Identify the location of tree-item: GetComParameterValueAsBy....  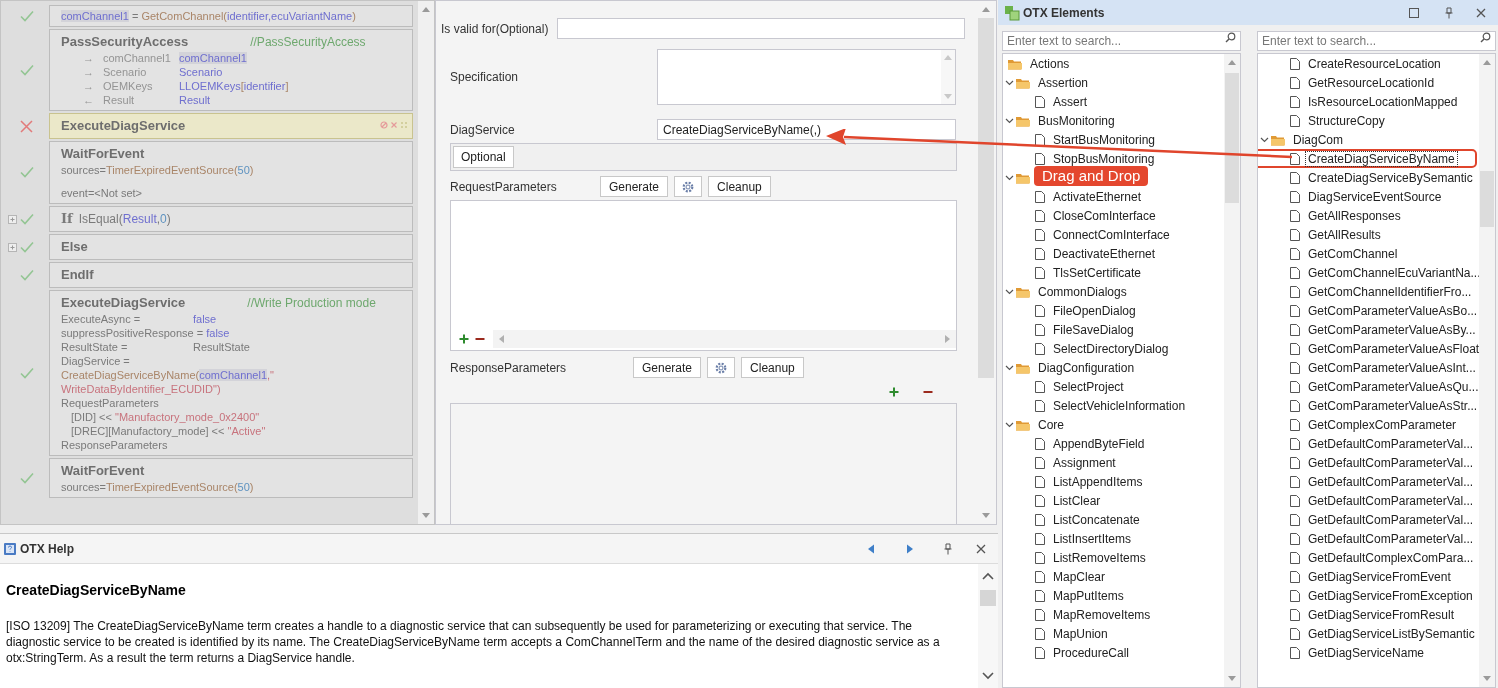
(1368, 329).